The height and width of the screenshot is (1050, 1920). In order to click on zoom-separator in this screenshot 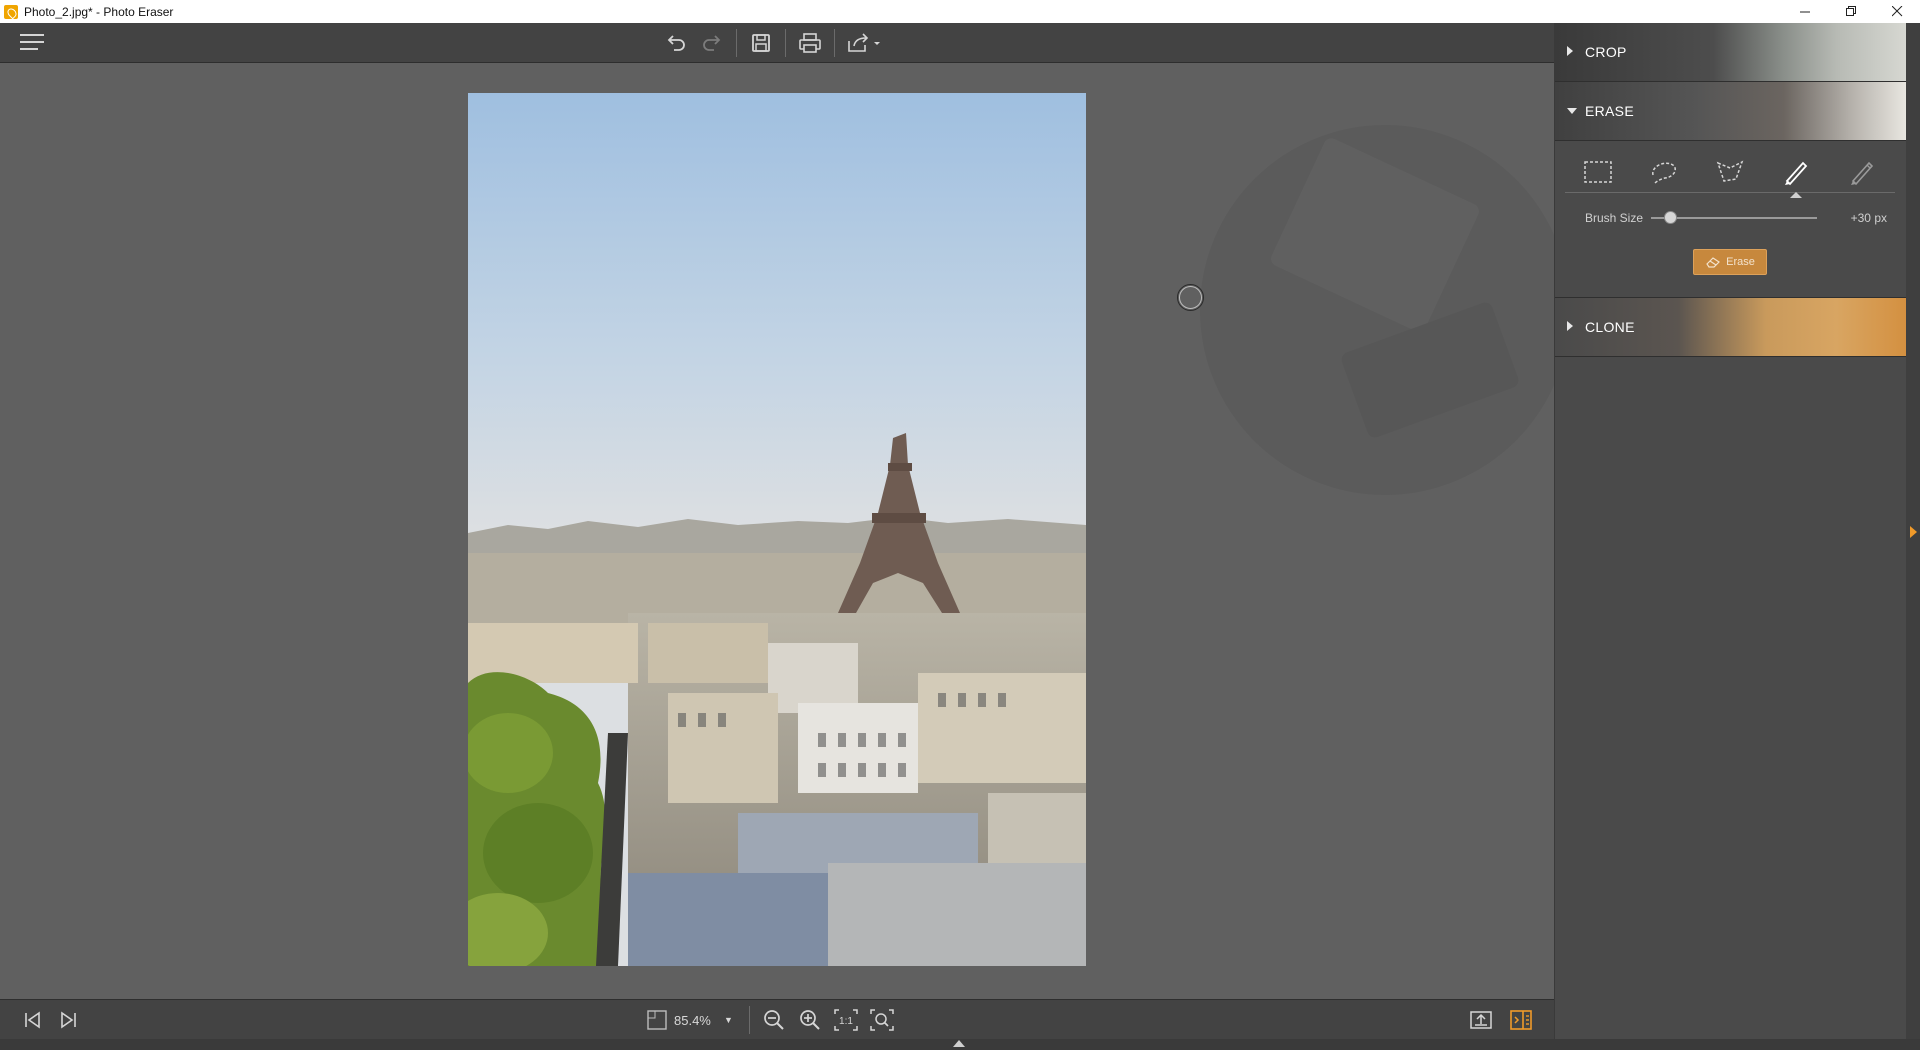, I will do `click(749, 1020)`.